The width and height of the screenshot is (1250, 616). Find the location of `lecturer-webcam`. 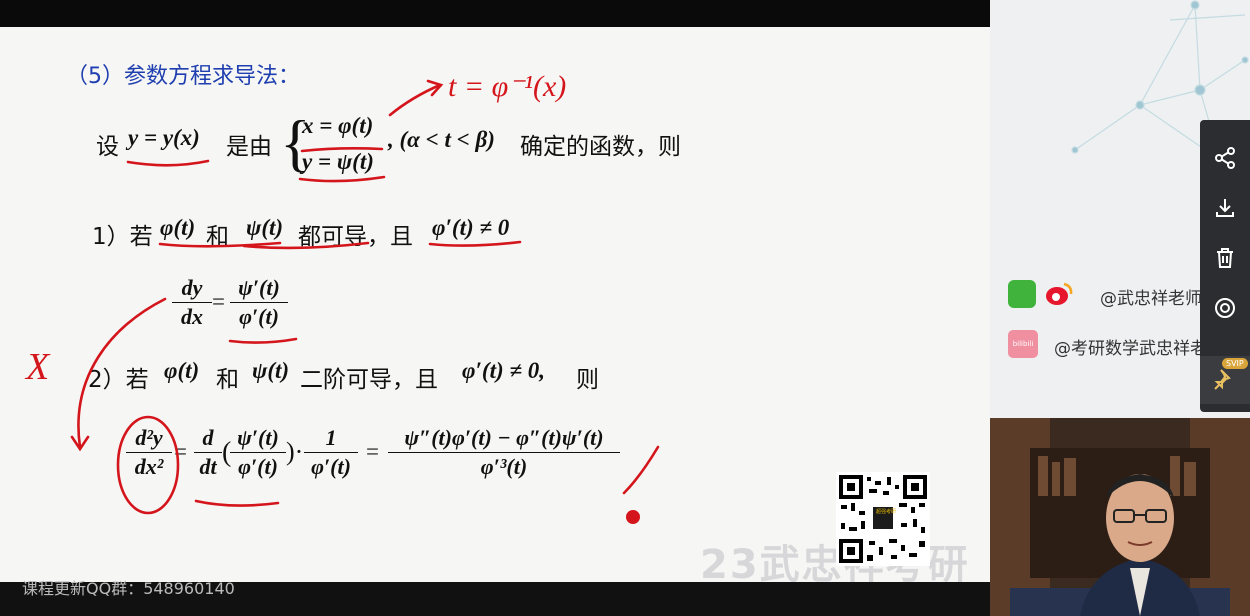

lecturer-webcam is located at coordinates (1120, 517).